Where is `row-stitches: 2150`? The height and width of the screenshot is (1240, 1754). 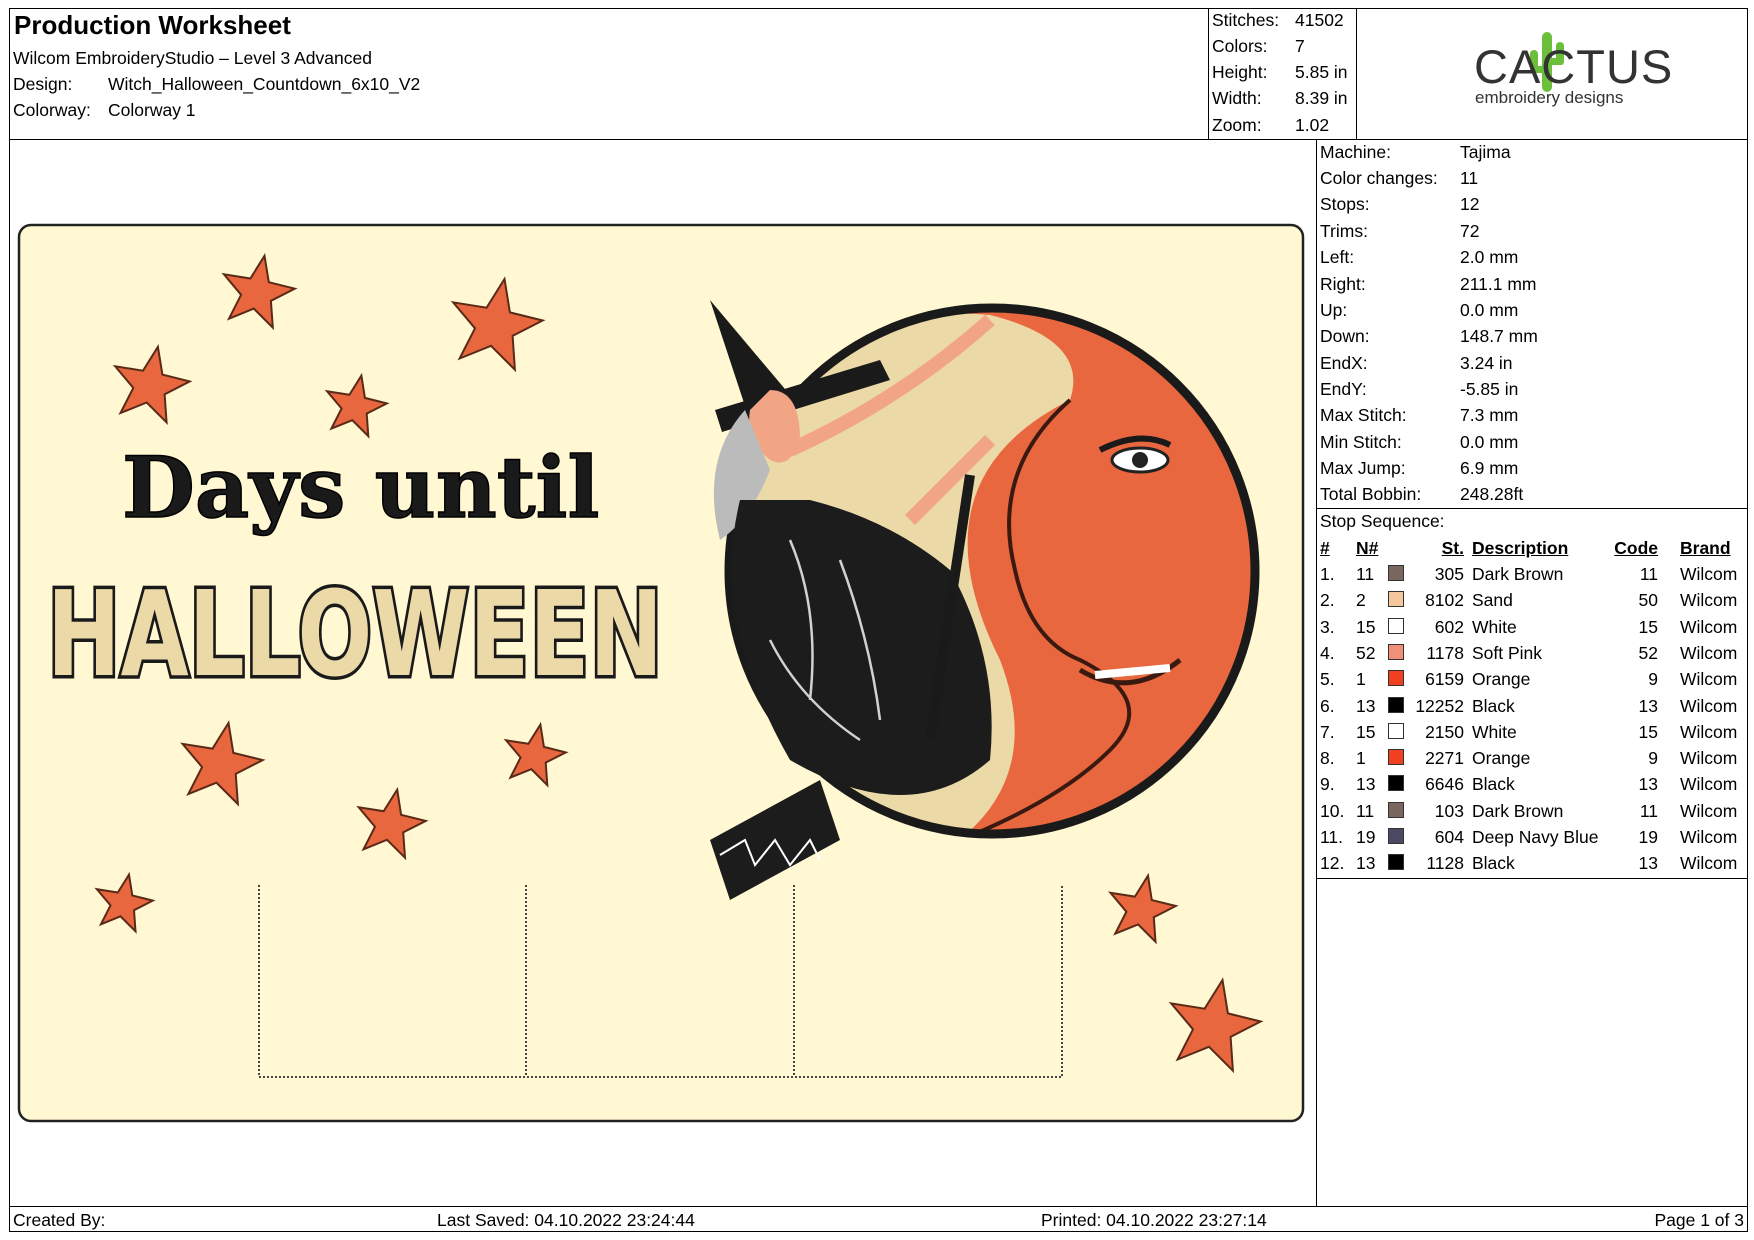
row-stitches: 2150 is located at coordinates (1444, 731).